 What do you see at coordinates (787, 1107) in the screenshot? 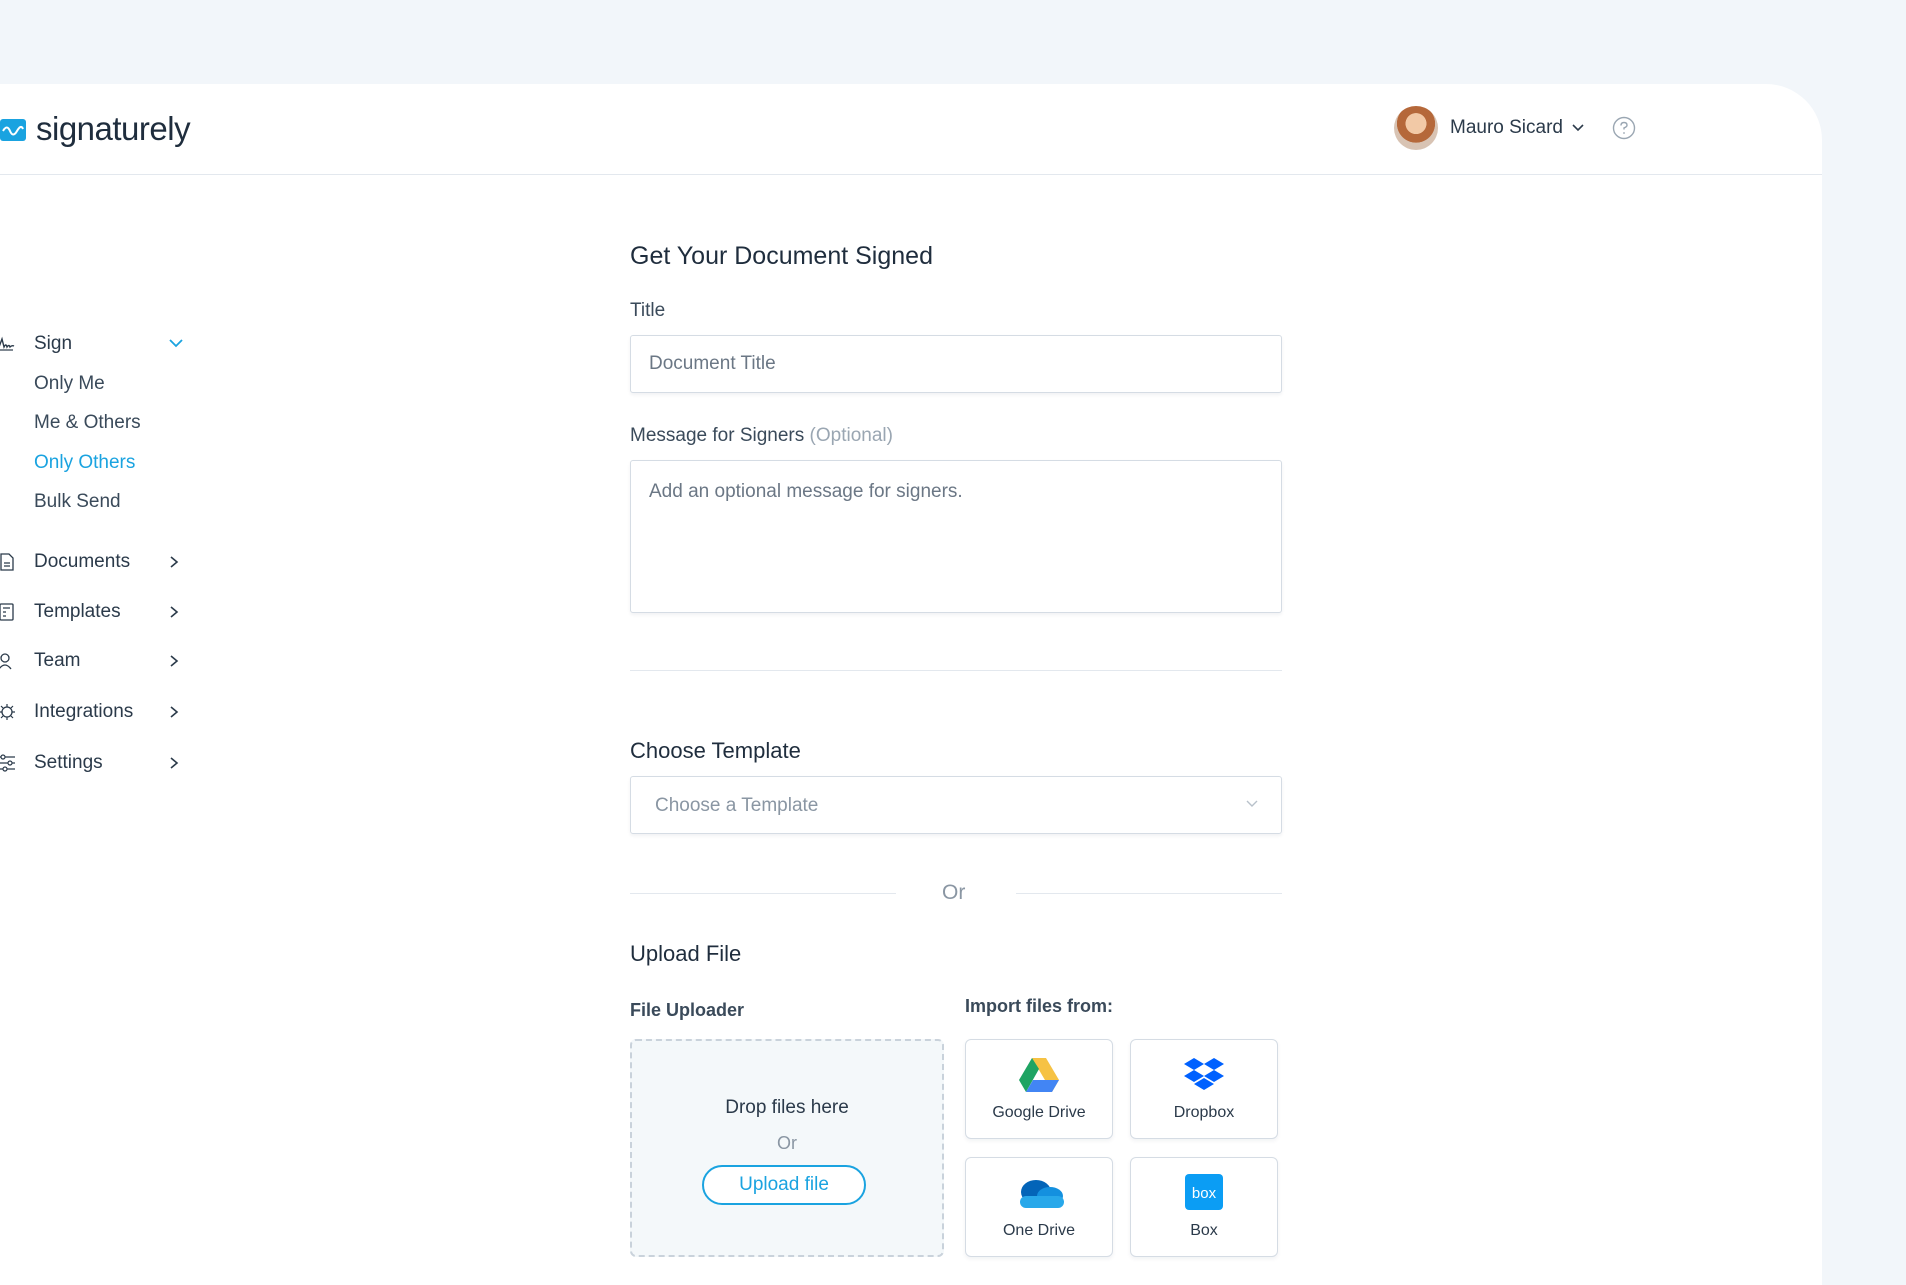
I see `drop-files-text: Drop files here` at bounding box center [787, 1107].